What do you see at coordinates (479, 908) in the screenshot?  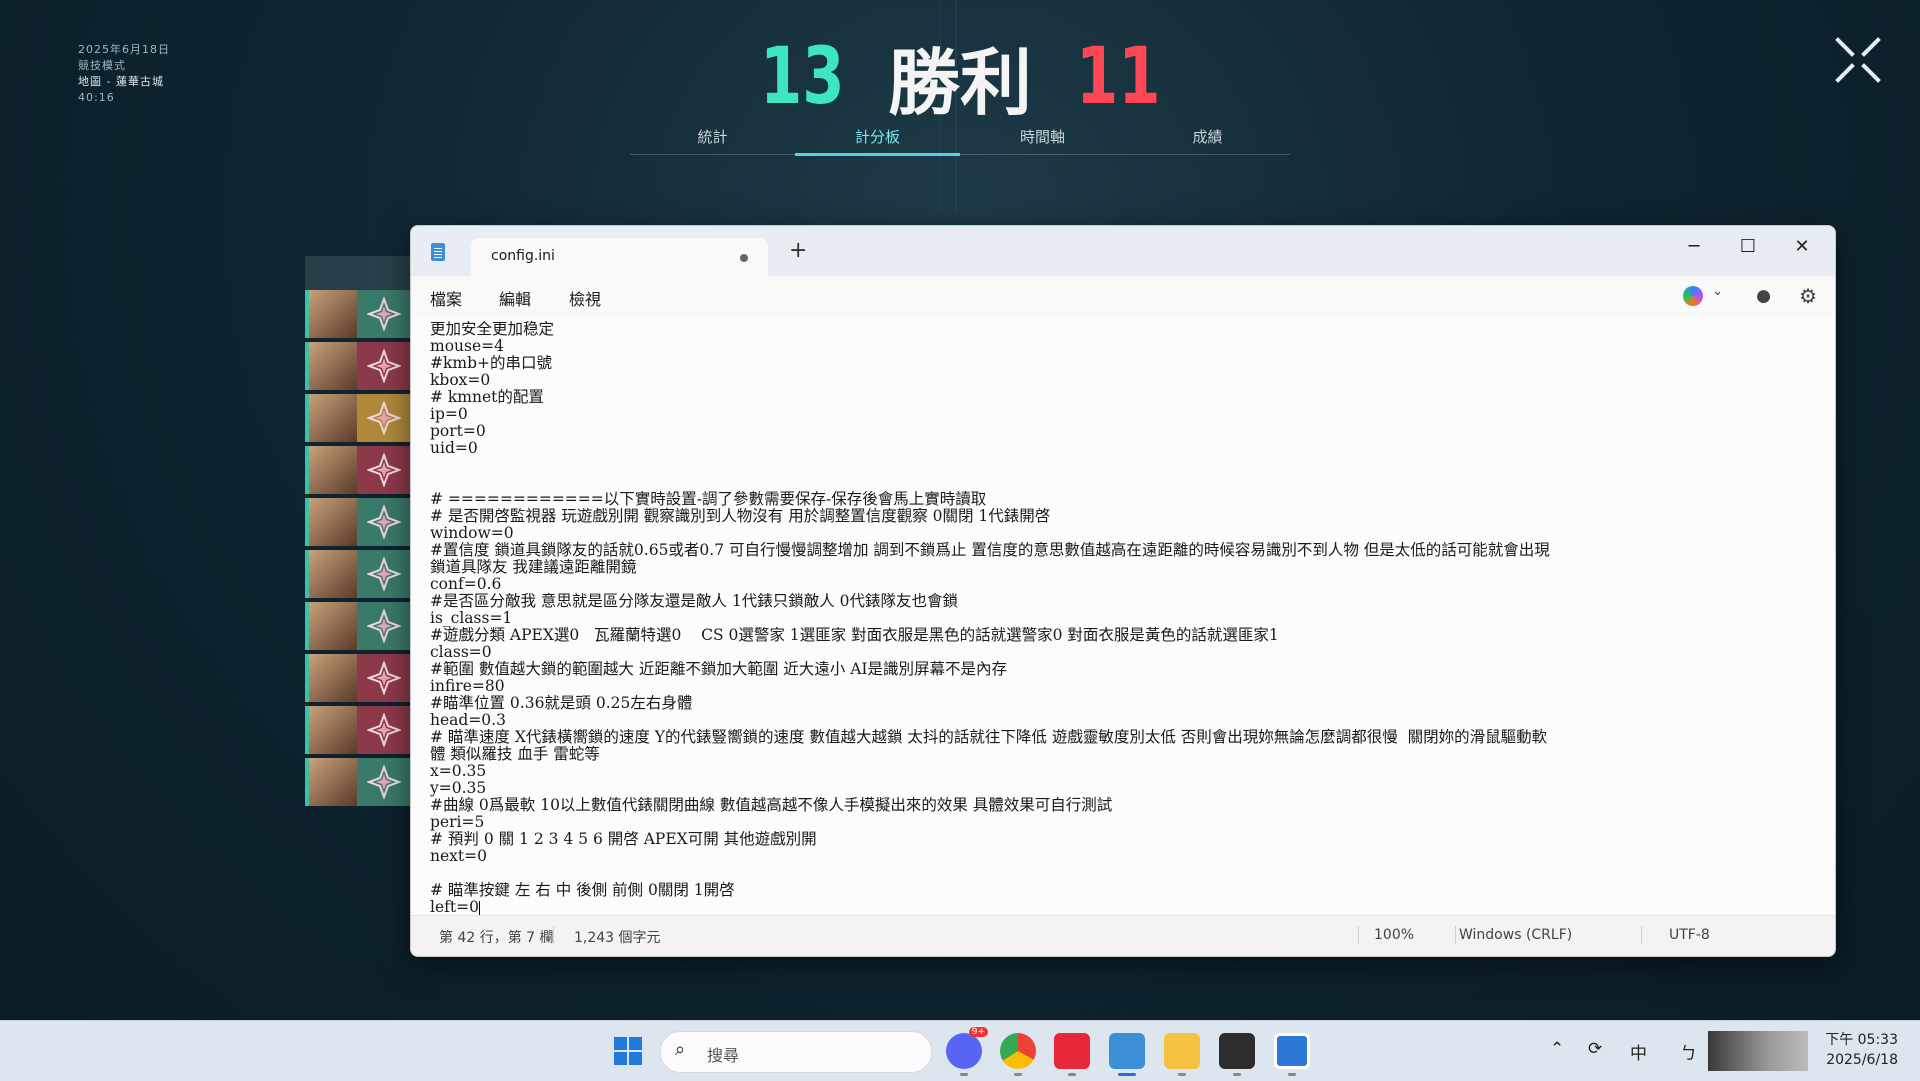 I see `text-caret` at bounding box center [479, 908].